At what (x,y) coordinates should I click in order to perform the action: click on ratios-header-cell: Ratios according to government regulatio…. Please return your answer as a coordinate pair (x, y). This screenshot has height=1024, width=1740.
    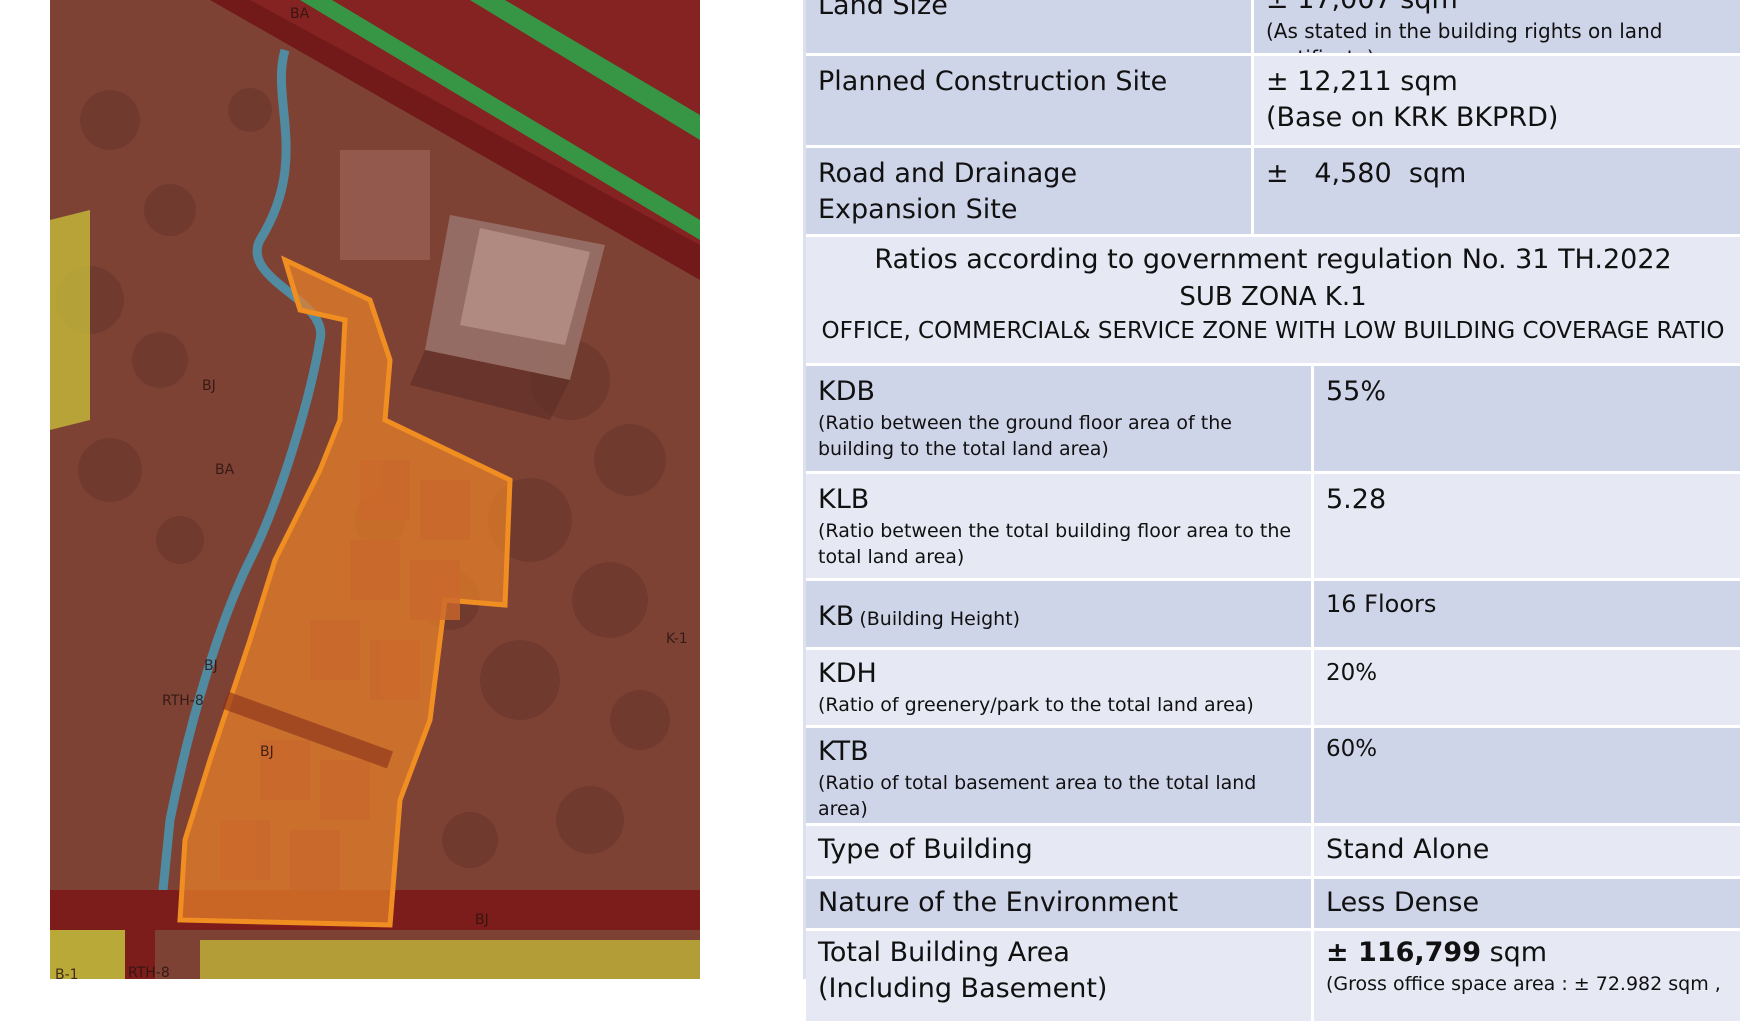
    Looking at the image, I should click on (1273, 300).